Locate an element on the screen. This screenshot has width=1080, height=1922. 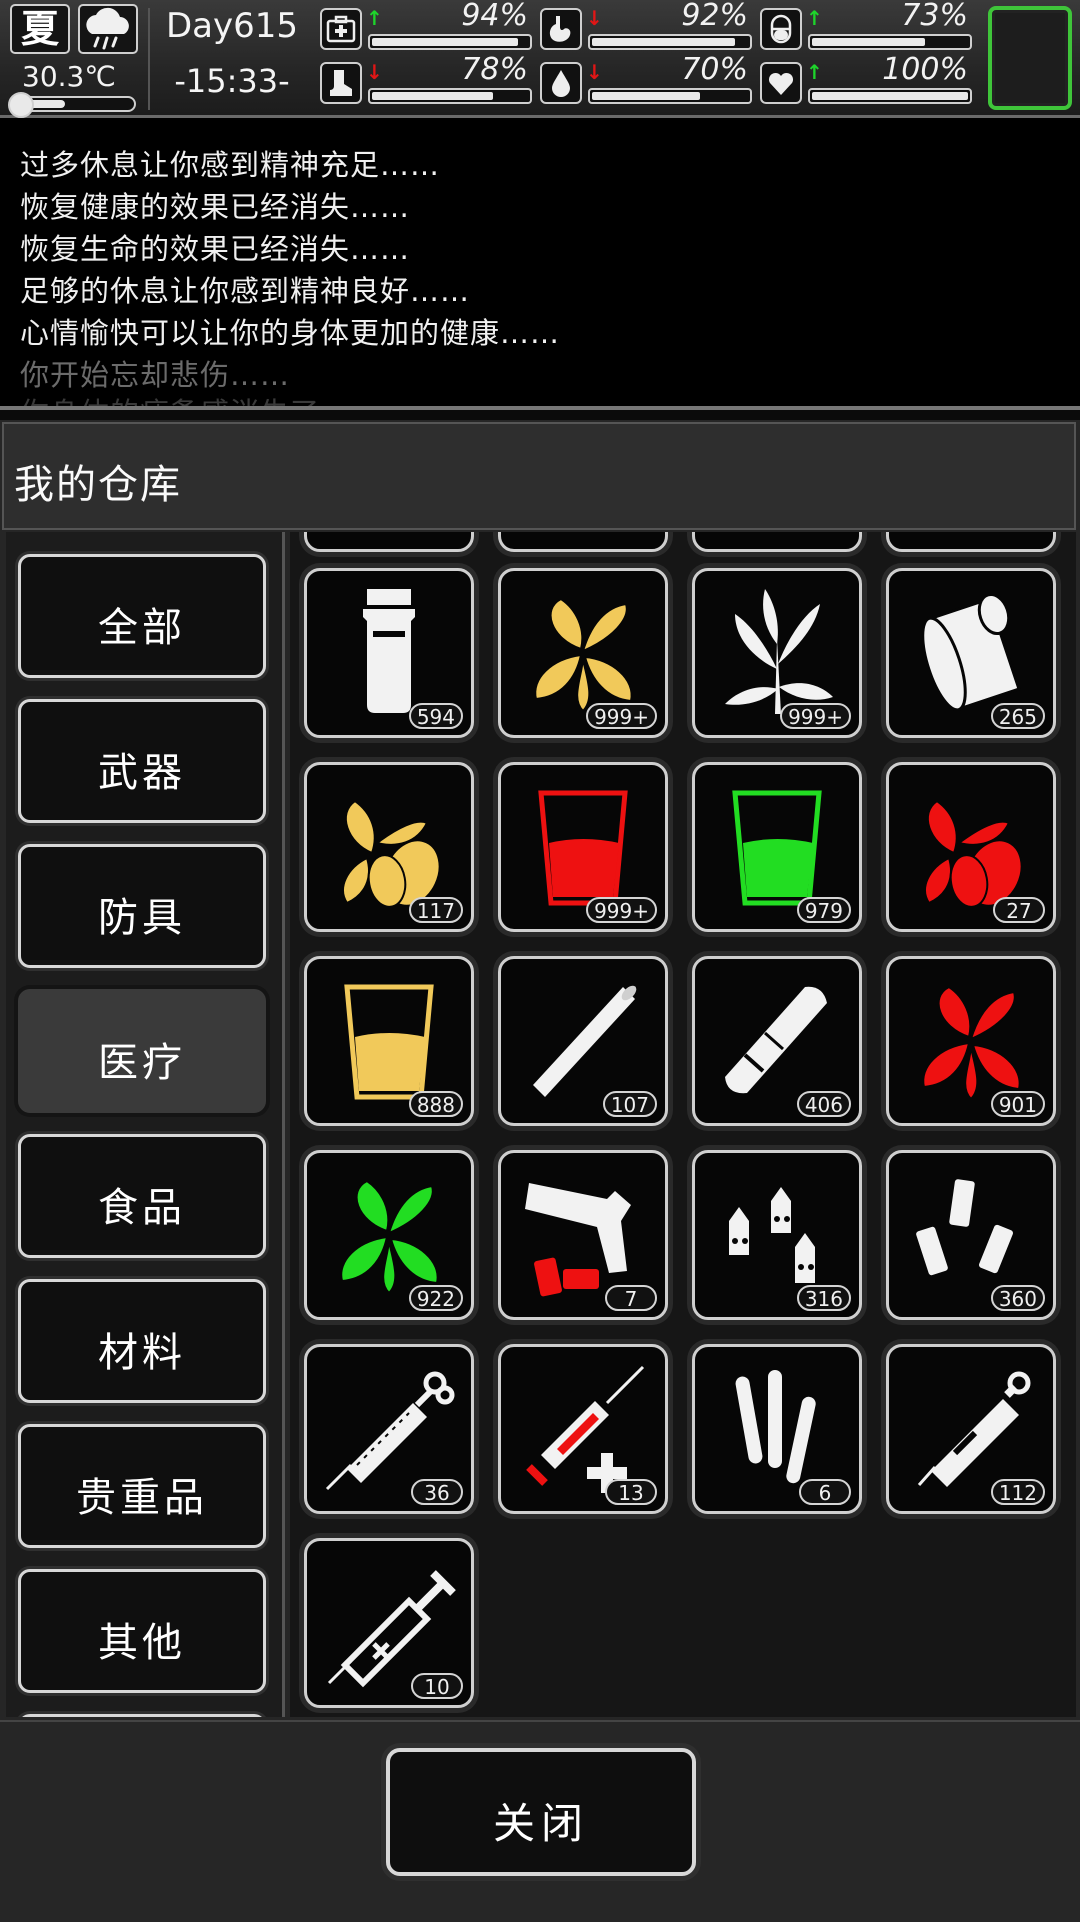
close-button: 关闭 is located at coordinates (541, 1812).